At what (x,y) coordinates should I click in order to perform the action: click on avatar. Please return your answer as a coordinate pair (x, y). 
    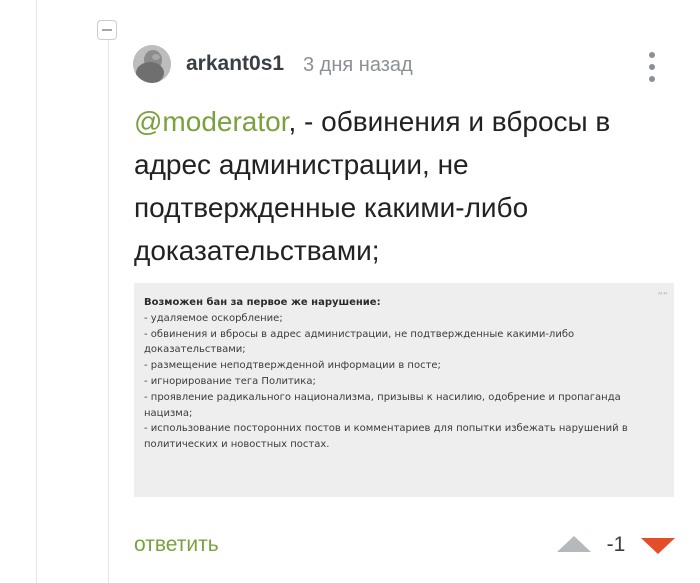
    Looking at the image, I should click on (152, 64).